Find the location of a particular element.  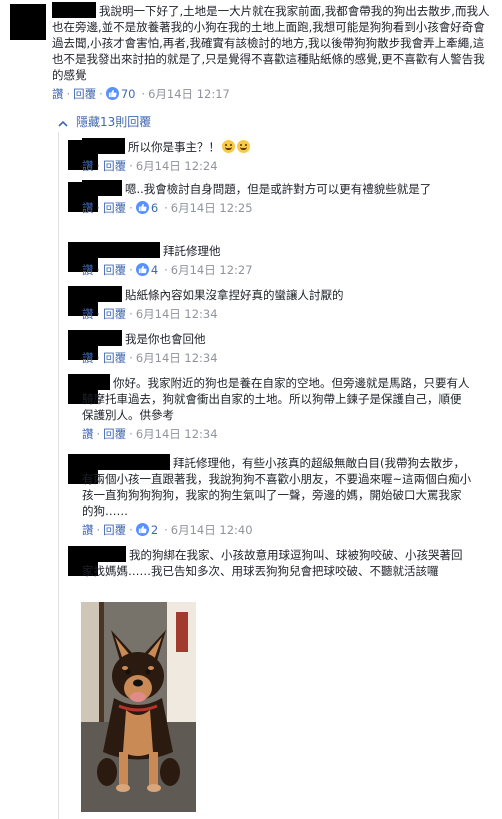

like-count: 6 is located at coordinates (154, 208).